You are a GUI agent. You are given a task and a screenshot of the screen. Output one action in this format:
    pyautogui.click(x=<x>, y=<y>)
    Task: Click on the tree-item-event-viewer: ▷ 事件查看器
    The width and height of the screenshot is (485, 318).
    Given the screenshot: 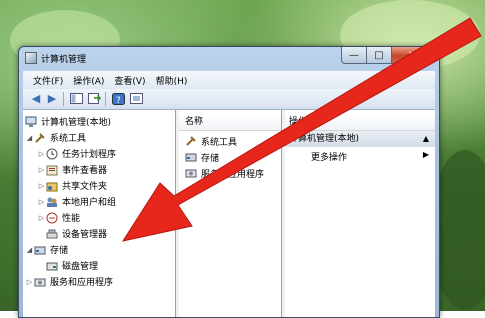 What is the action you would take?
    pyautogui.click(x=72, y=169)
    